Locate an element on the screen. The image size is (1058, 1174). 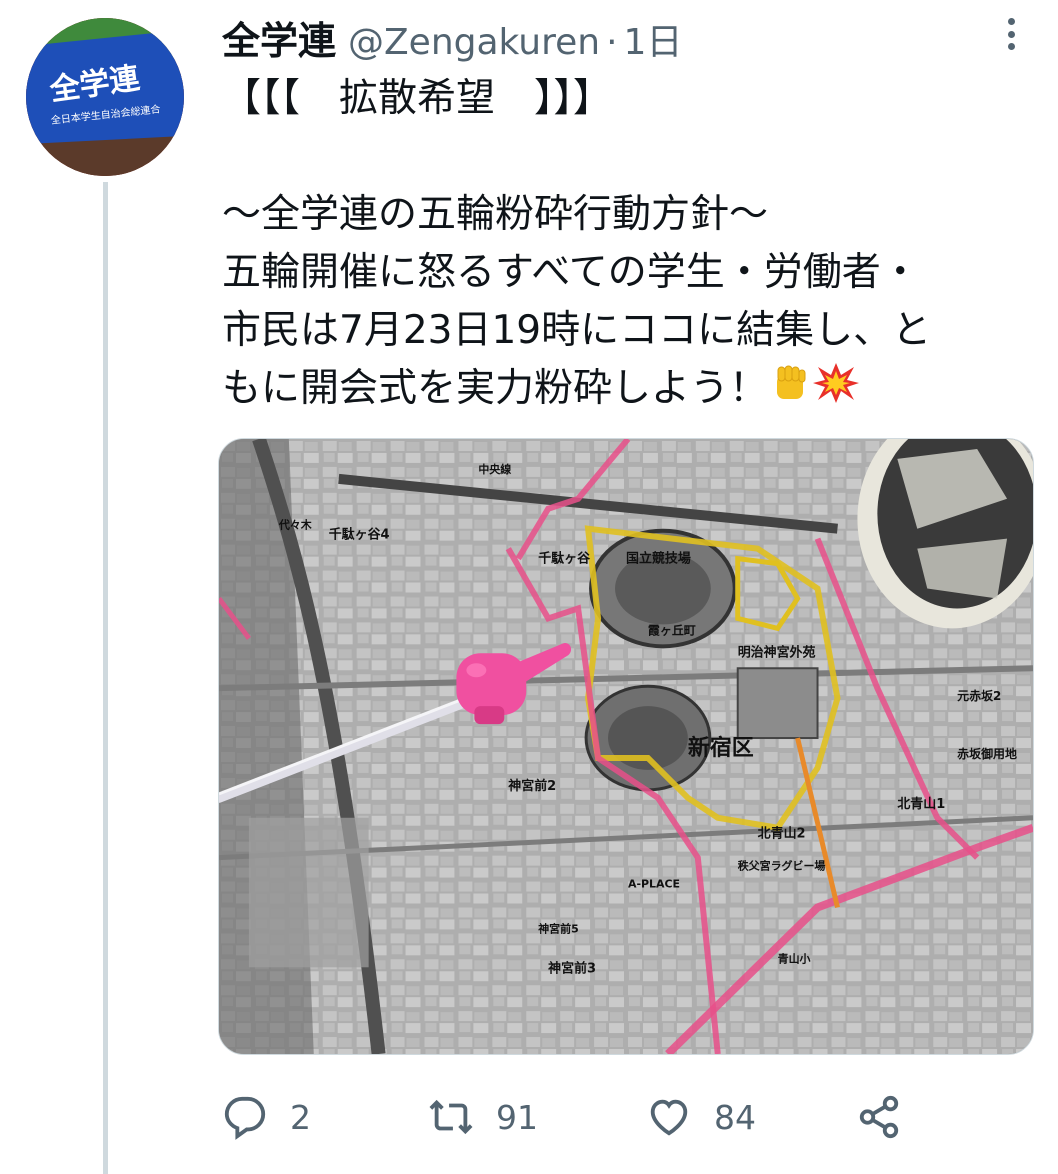
tweet-actions: 2 91 84 is located at coordinates (572, 1117).